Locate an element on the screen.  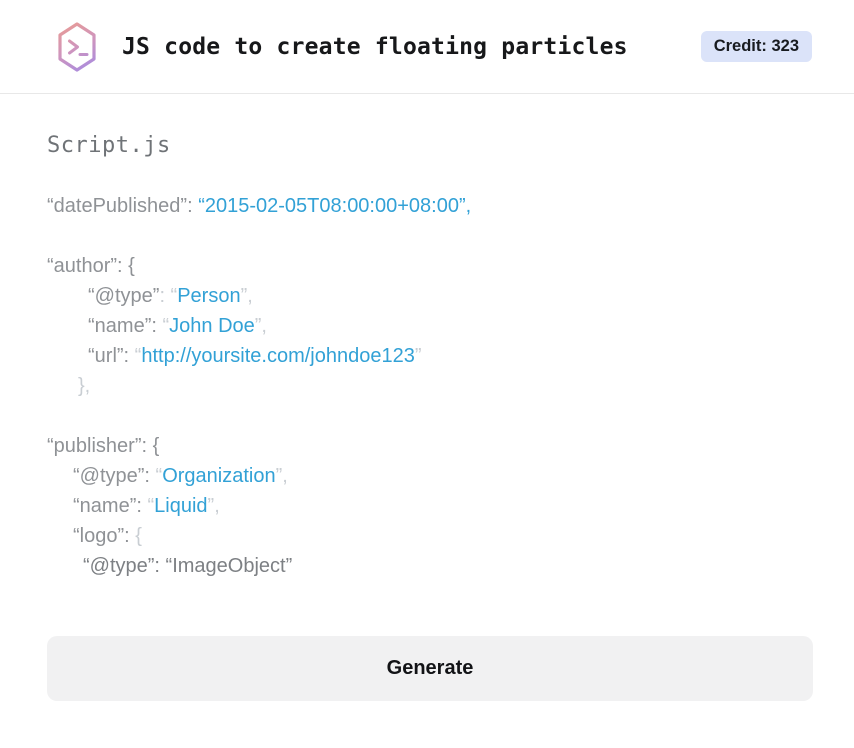
code-line: “name”: “Liquid”, is located at coordinates (428, 506).